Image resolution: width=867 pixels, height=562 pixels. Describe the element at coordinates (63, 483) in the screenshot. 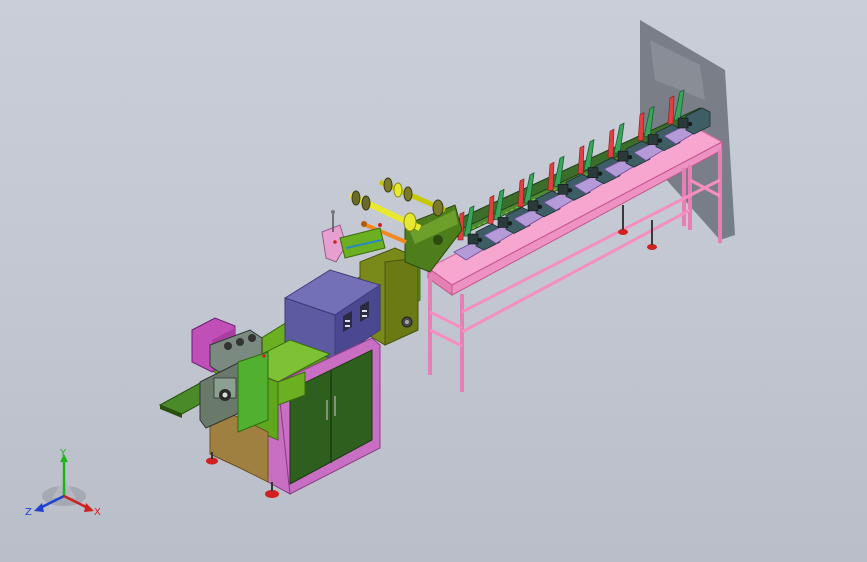

I see `coordinate-triad: Y X Z` at that location.